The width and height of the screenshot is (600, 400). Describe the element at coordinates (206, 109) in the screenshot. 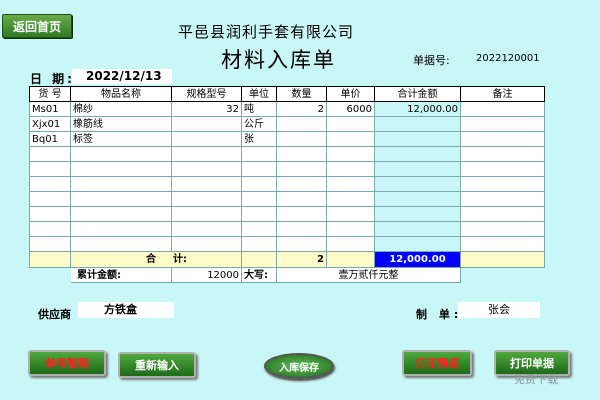

I see `table-cell: 32` at that location.